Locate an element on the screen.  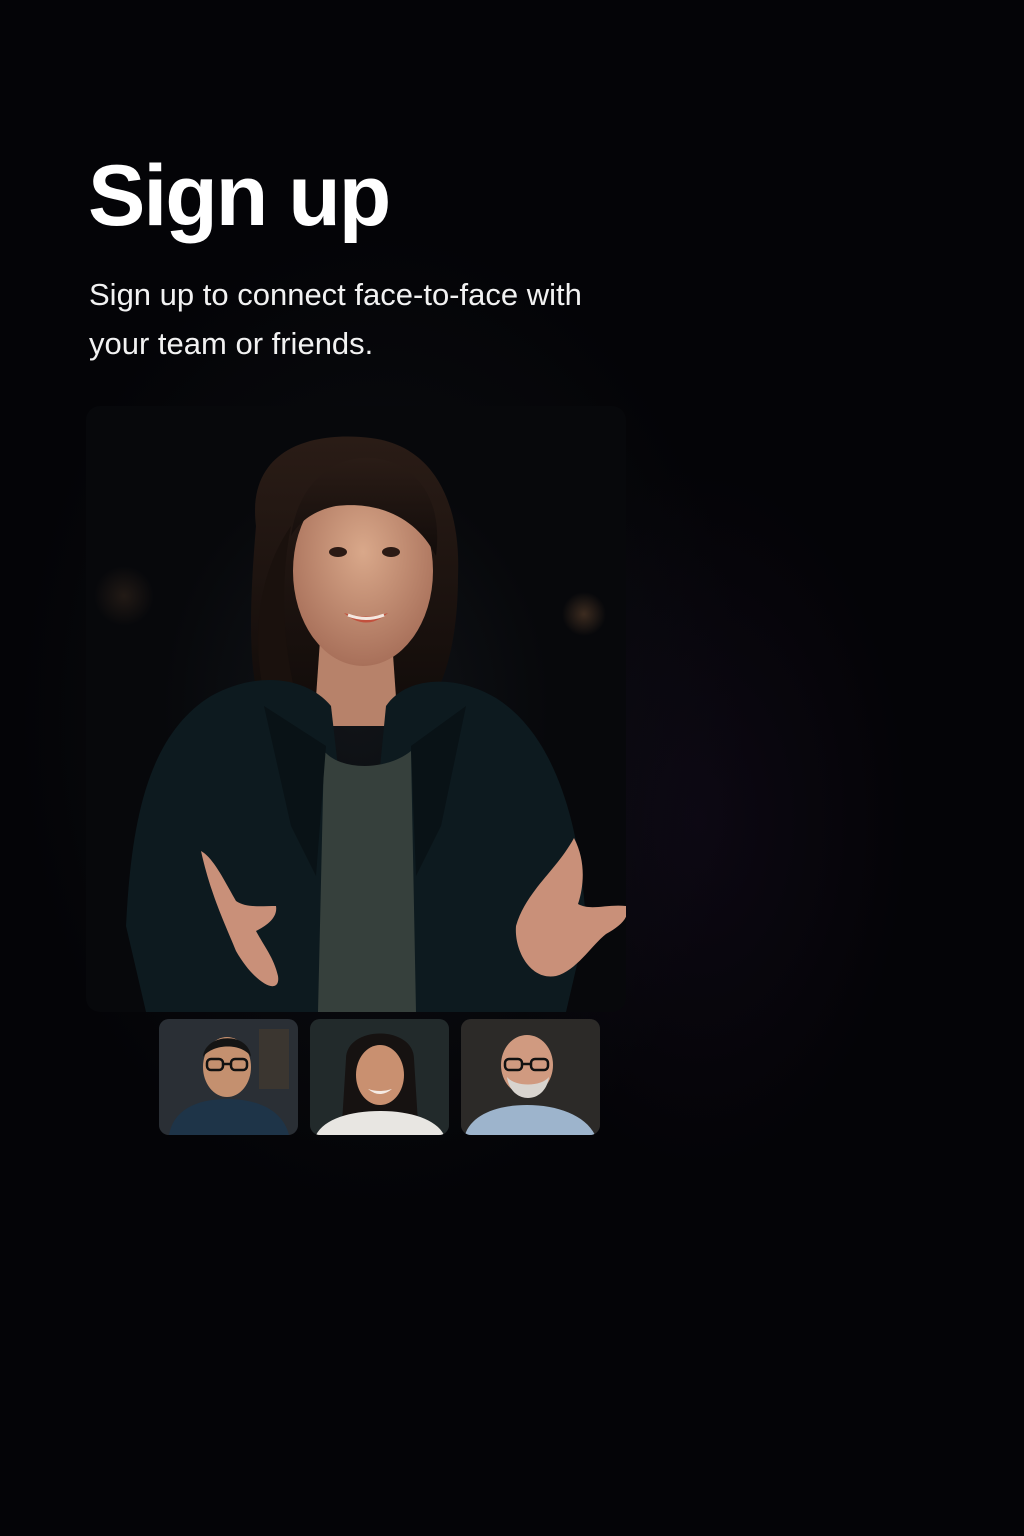
participant-older-man-icon is located at coordinates (530, 1077).